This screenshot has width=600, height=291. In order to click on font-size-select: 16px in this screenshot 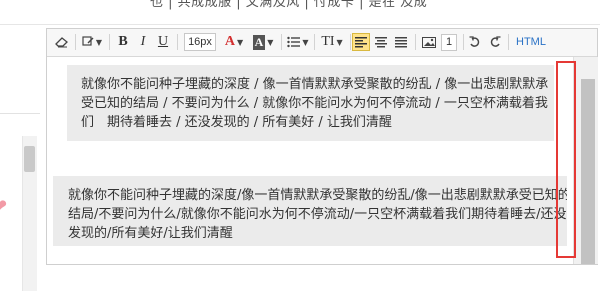, I will do `click(200, 42)`.